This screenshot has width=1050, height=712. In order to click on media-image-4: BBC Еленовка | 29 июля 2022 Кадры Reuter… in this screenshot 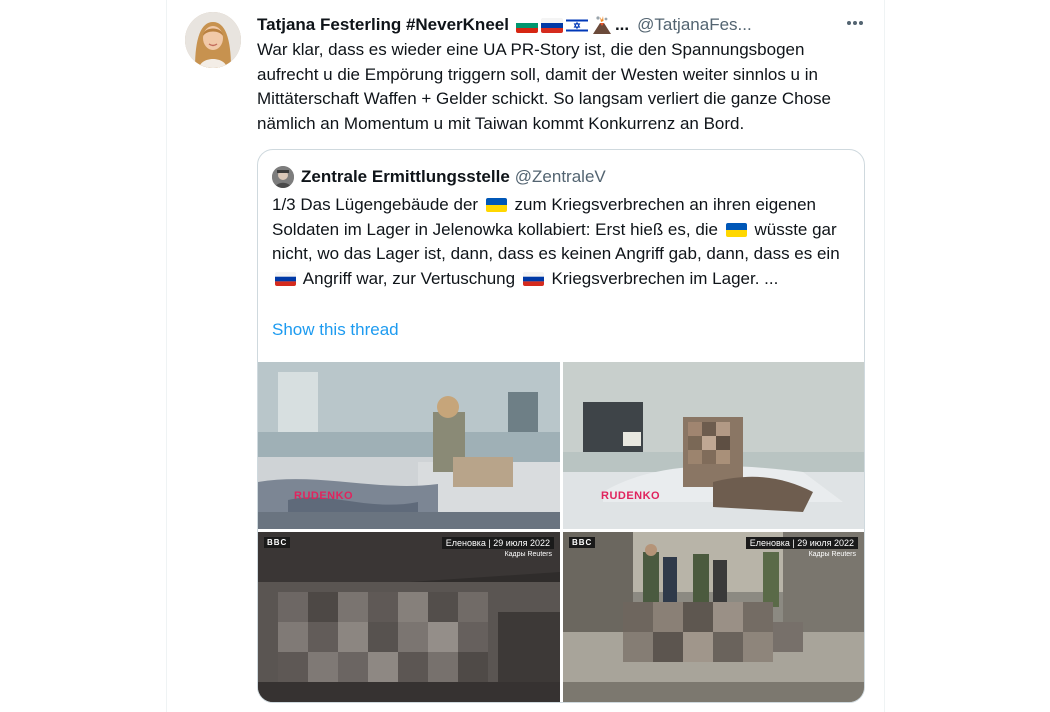, I will do `click(713, 617)`.